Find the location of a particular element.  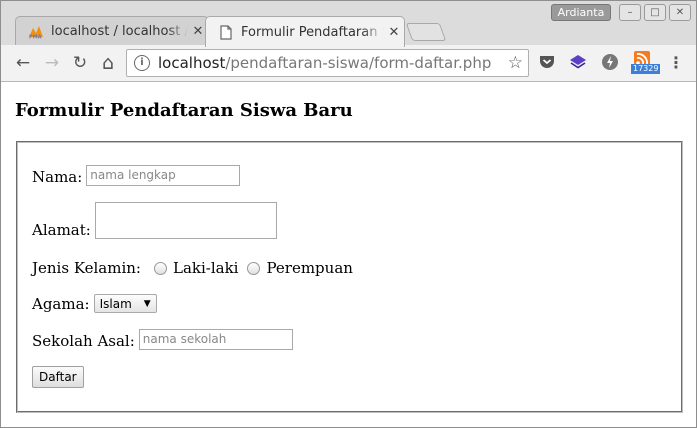

perempuan-label: Perempuan is located at coordinates (309, 268).